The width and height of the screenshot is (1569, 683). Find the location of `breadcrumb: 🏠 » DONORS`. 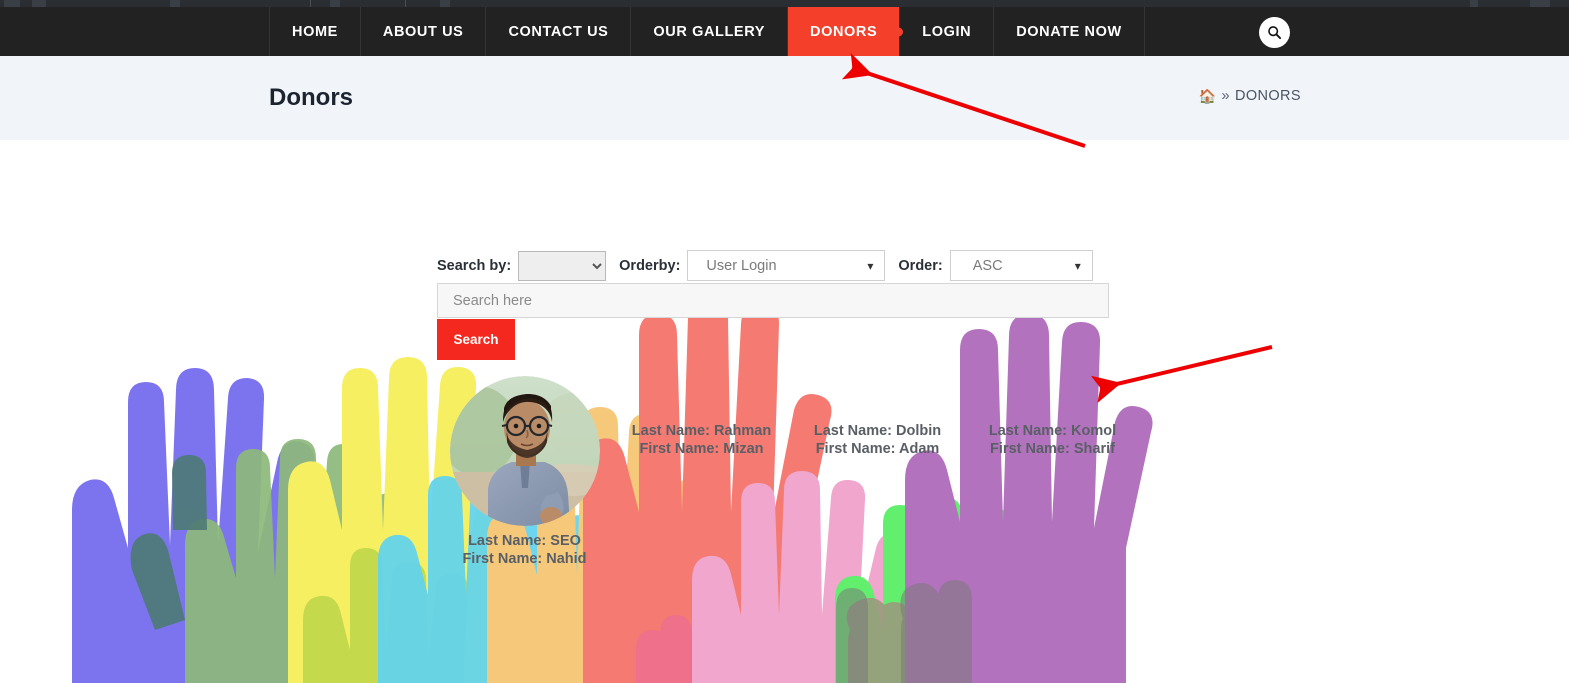

breadcrumb: 🏠 » DONORS is located at coordinates (1250, 96).